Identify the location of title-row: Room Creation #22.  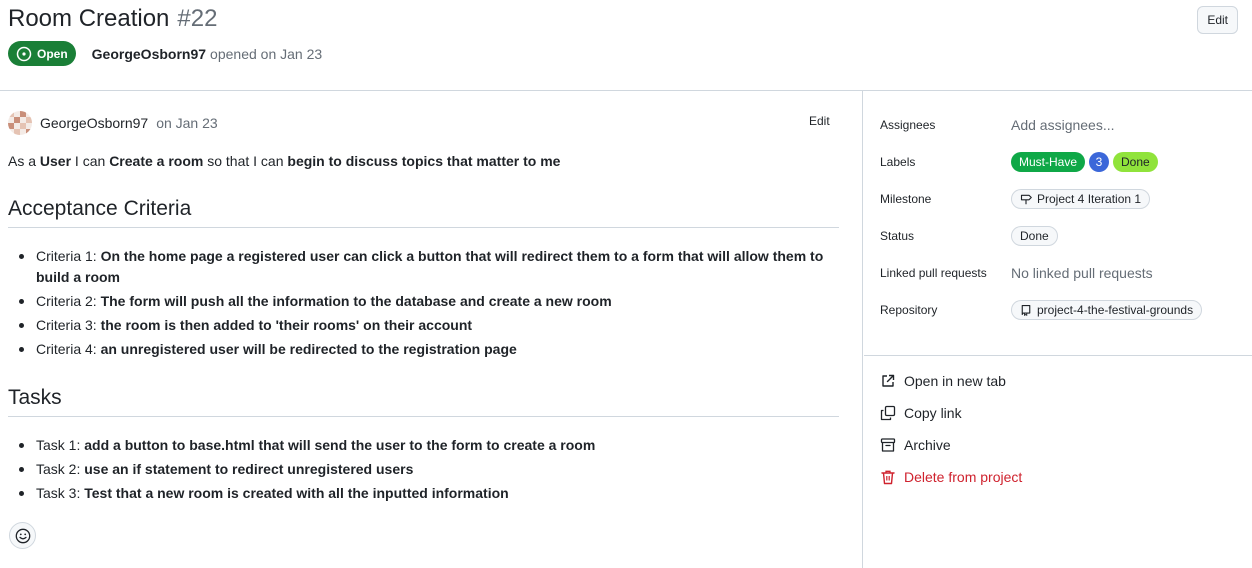
(112, 19).